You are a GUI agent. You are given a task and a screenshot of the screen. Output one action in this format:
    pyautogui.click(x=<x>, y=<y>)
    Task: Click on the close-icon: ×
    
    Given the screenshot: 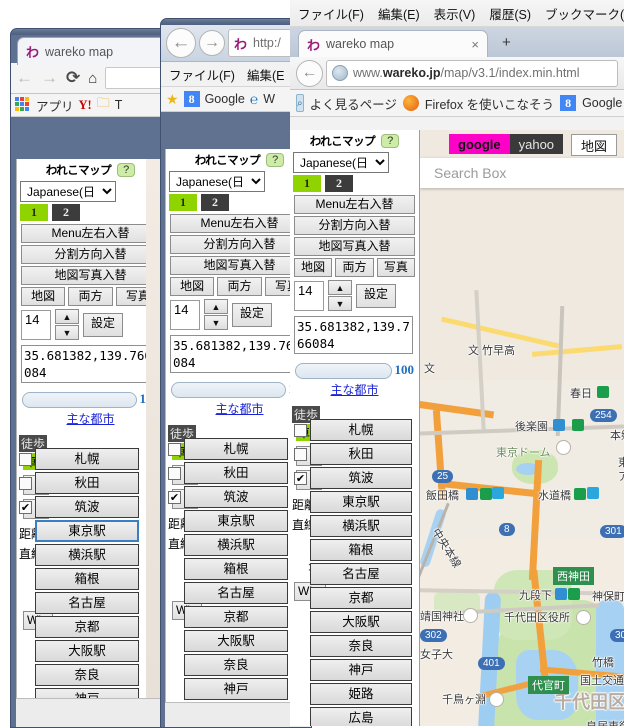 What is the action you would take?
    pyautogui.click(x=475, y=44)
    